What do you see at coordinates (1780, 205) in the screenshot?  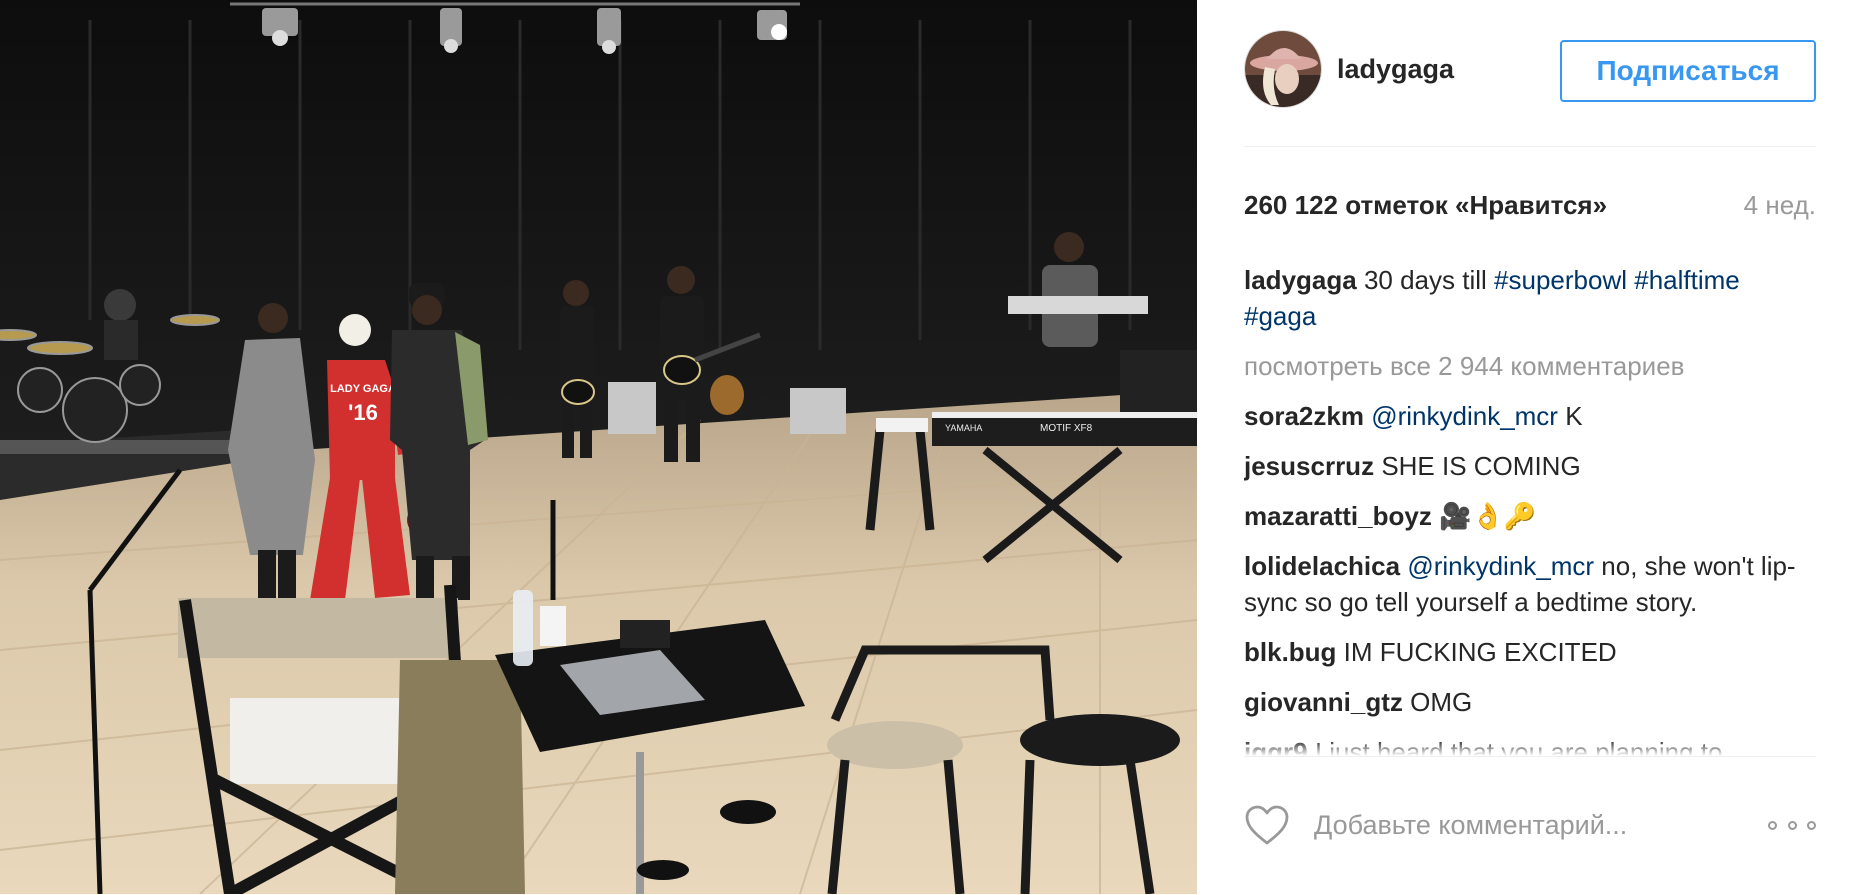 I see `post-time: 4 нед.` at bounding box center [1780, 205].